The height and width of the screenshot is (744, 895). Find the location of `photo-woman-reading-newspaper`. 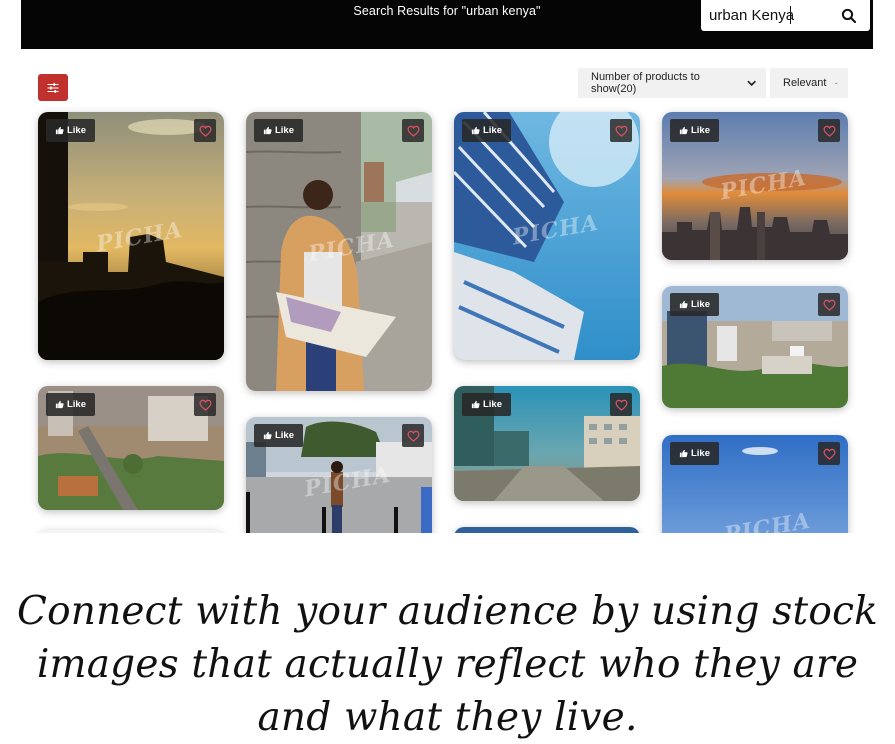

photo-woman-reading-newspaper is located at coordinates (339, 251).